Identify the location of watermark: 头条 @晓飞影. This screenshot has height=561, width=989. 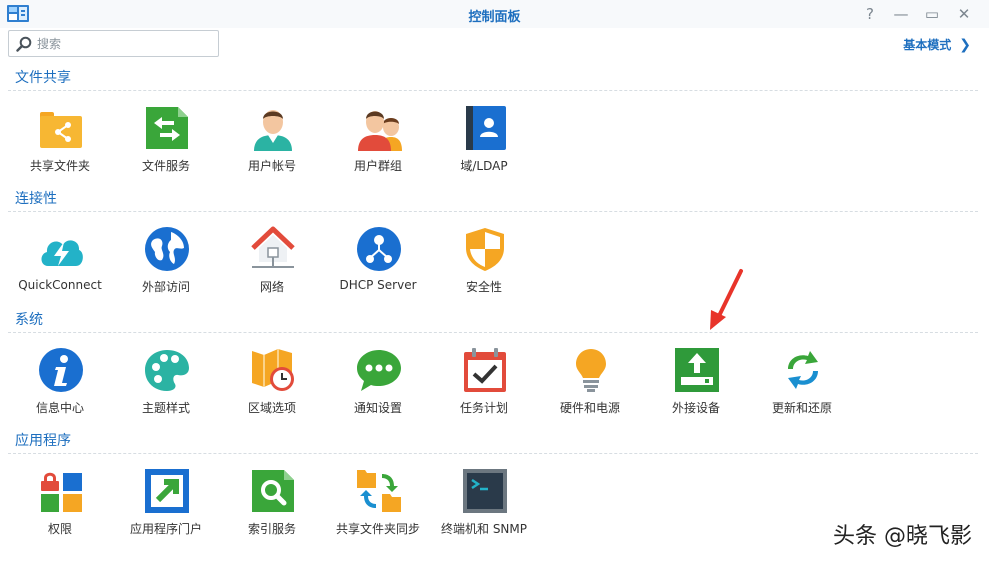
(902, 536).